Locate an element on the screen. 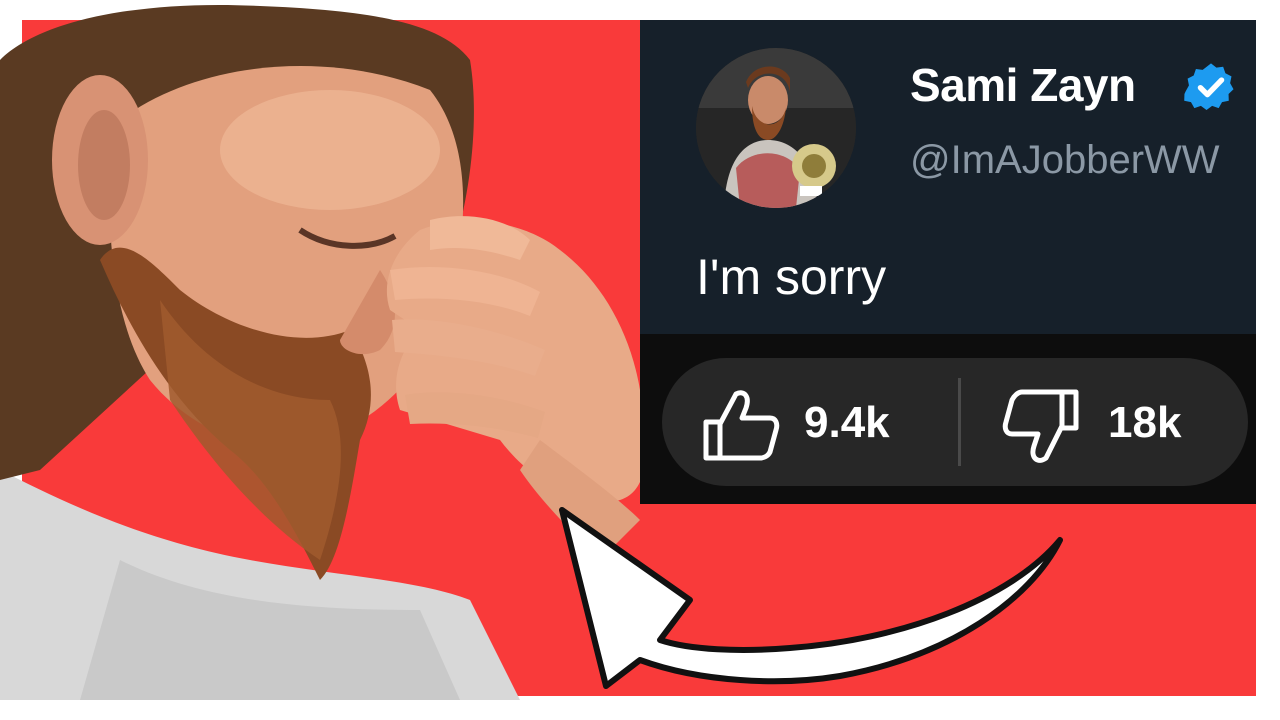 The width and height of the screenshot is (1280, 720). avatar is located at coordinates (776, 128).